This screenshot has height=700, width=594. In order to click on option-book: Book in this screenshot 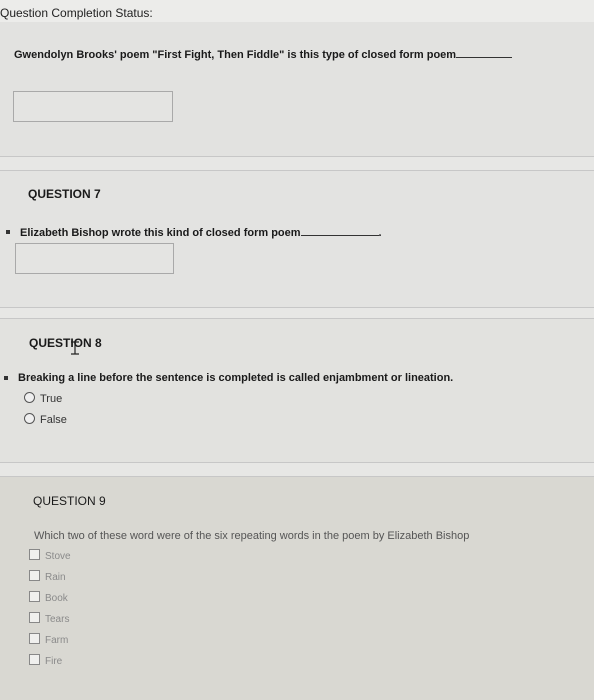, I will do `click(48, 597)`.